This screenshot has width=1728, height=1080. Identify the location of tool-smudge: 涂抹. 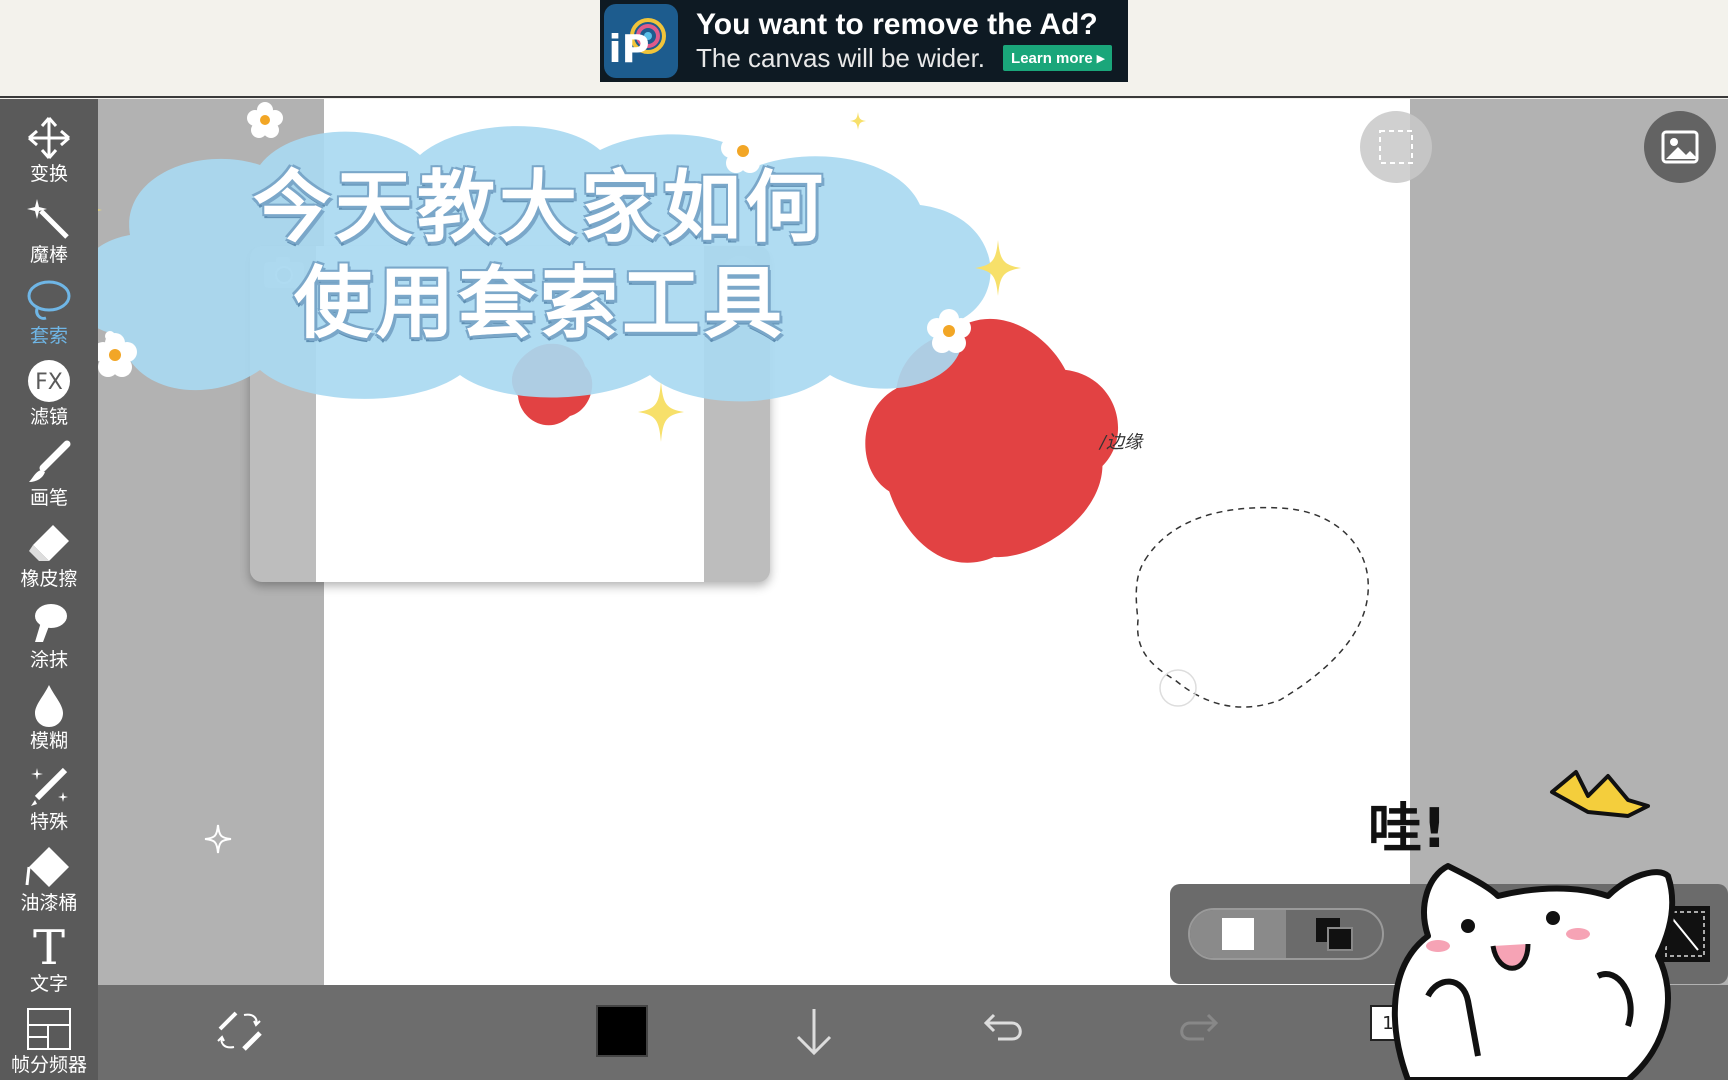
(49, 639).